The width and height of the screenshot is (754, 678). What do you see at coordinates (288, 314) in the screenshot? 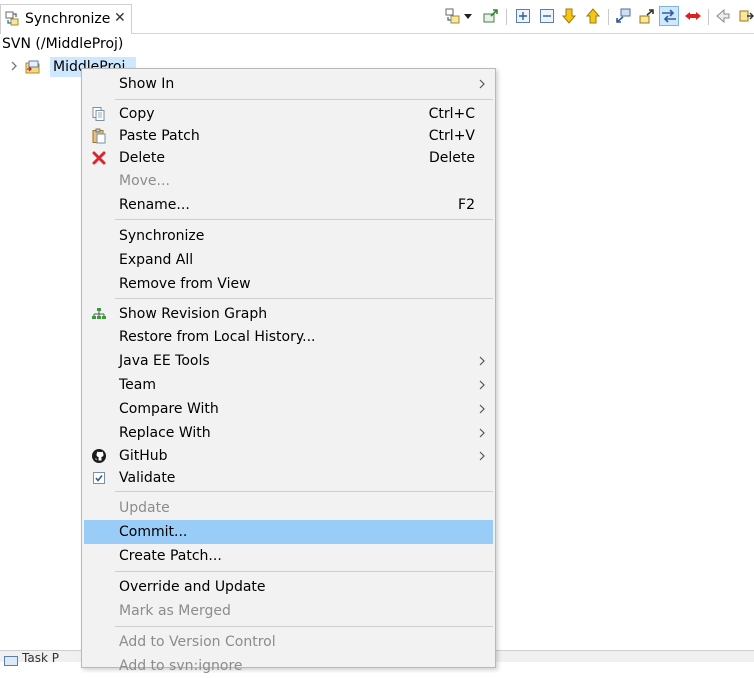
I see `menu-item-show-revision-graph: Show Revision Graph` at bounding box center [288, 314].